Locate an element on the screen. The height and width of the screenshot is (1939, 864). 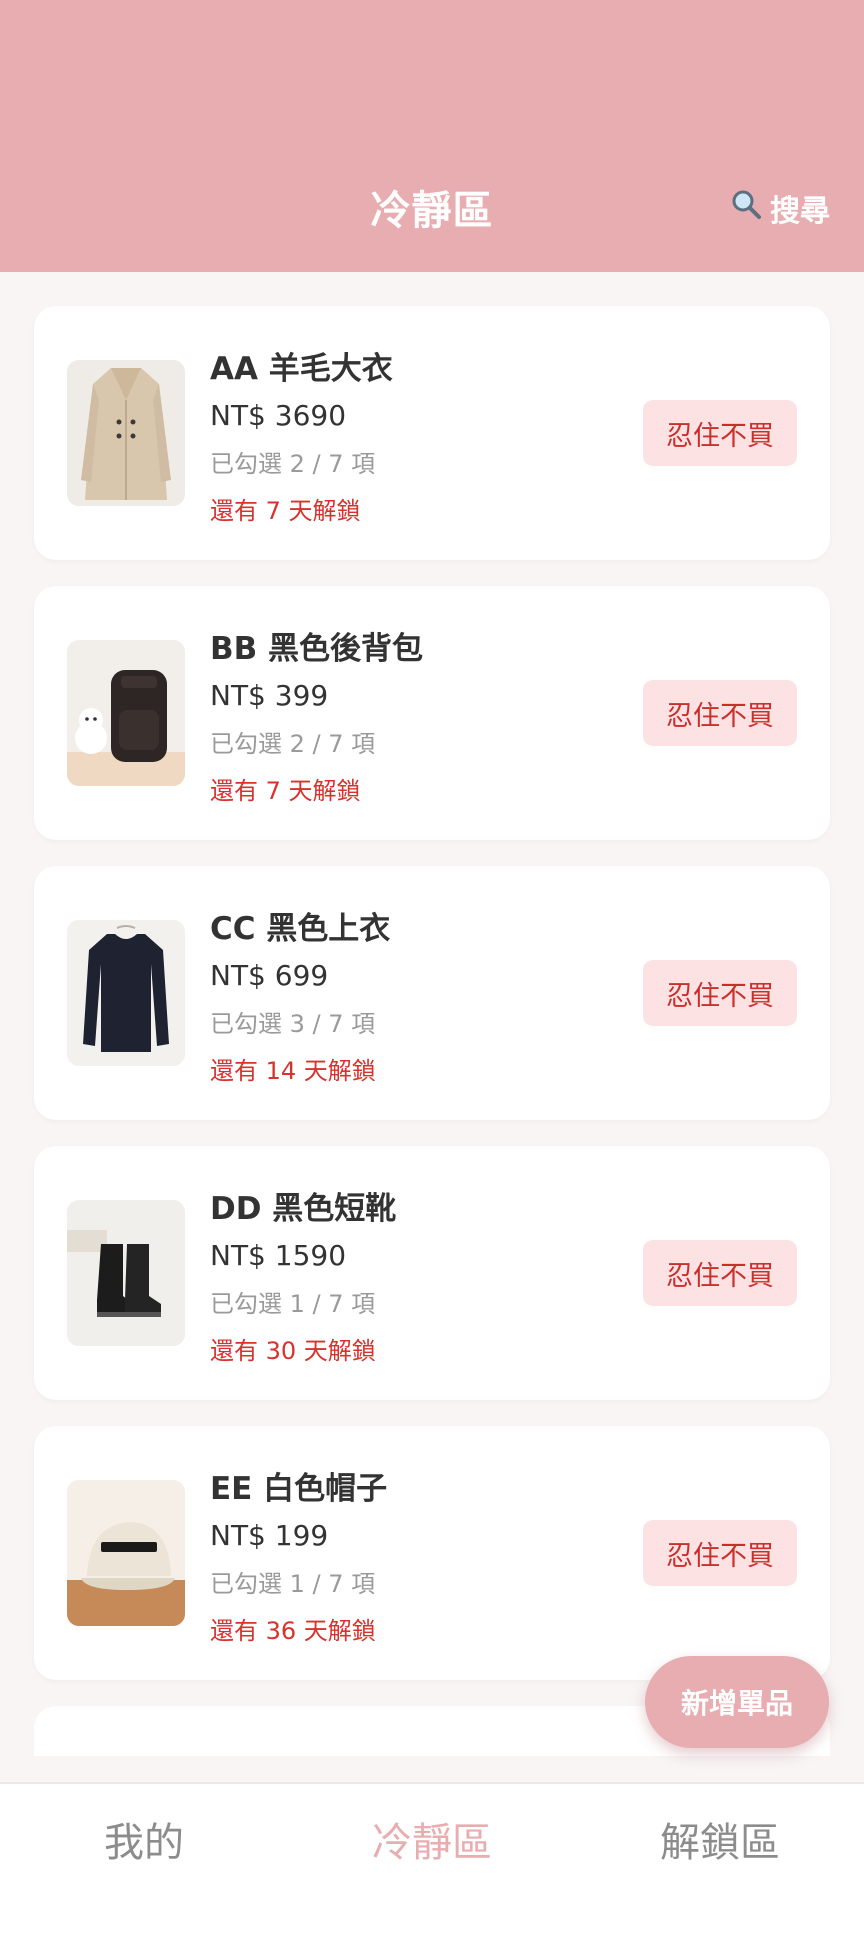
item-name: AA 羊毛大衣 is located at coordinates (301, 369).